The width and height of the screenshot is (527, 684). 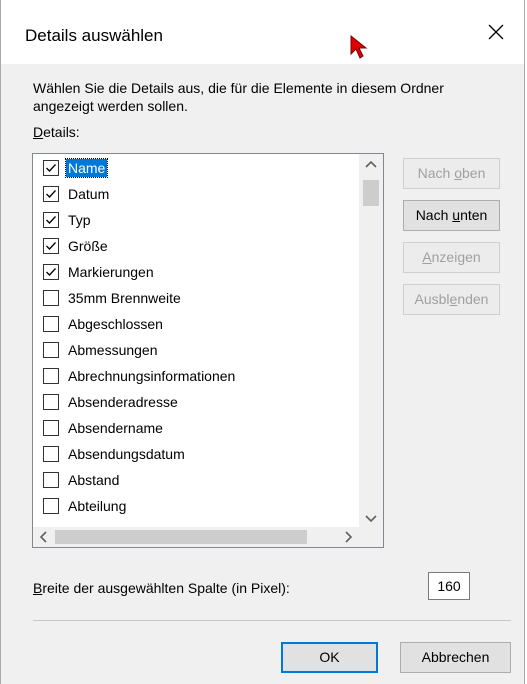 I want to click on list-item: 35mm Brennweite, so click(x=195, y=299).